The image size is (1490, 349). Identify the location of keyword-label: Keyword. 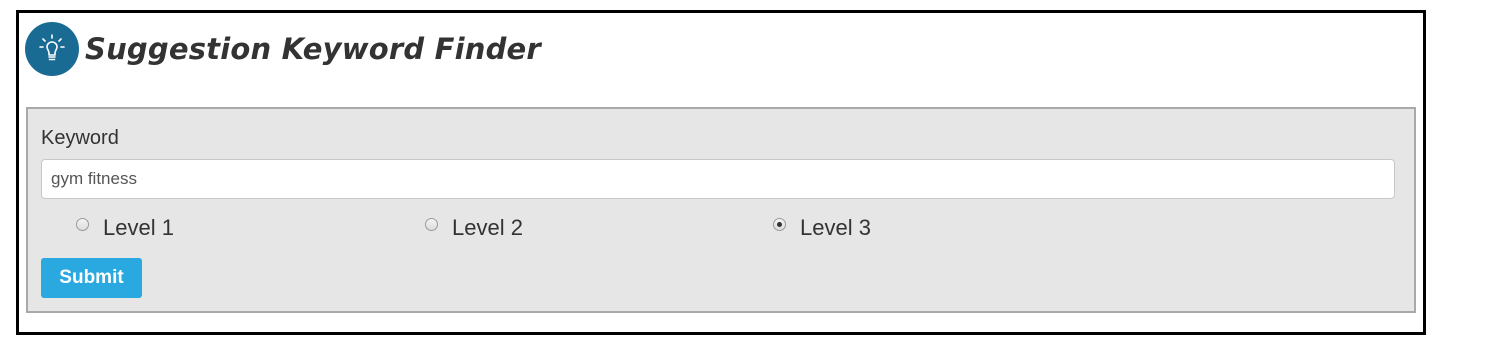
(80, 138).